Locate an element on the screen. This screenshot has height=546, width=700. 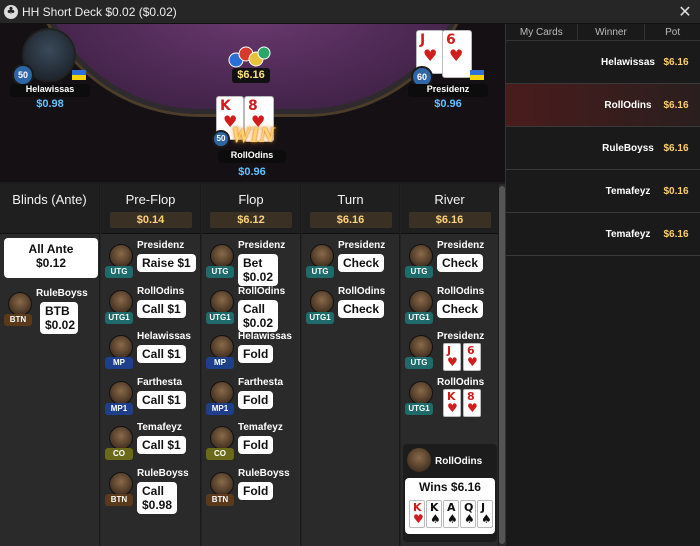
player-stack: $0.98 is located at coordinates (50, 104).